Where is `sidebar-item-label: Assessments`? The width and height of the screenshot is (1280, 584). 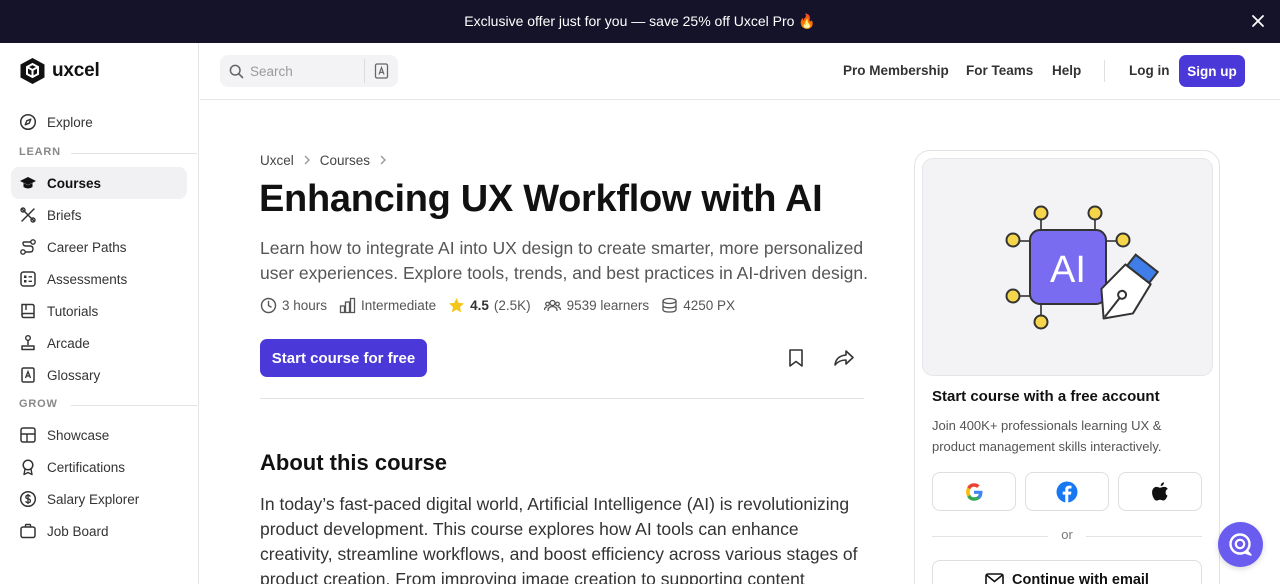 sidebar-item-label: Assessments is located at coordinates (87, 279).